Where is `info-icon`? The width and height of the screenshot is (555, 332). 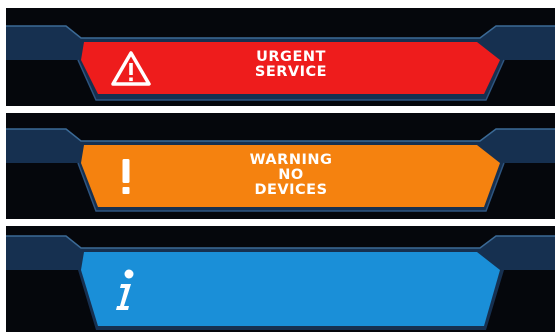
info-icon is located at coordinates (125, 292).